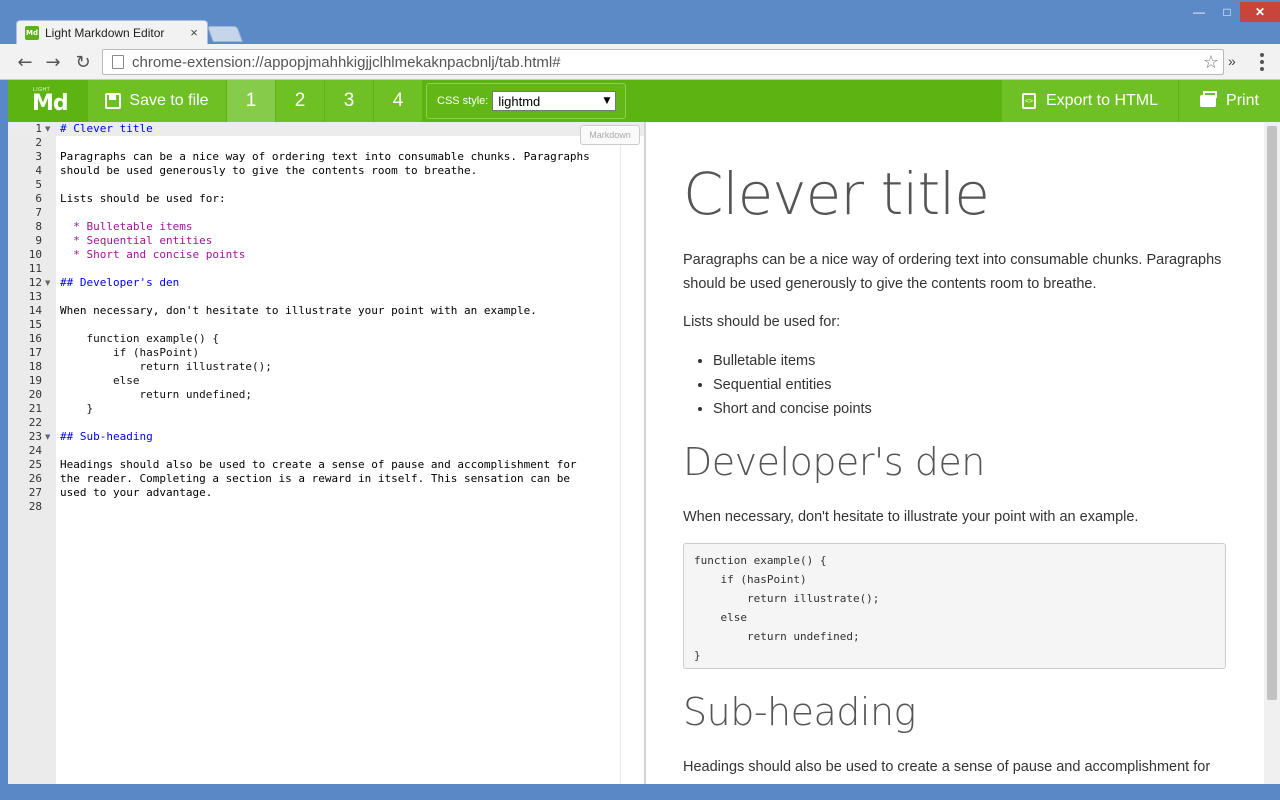  I want to click on line-text: ## Developer's den, so click(120, 282).